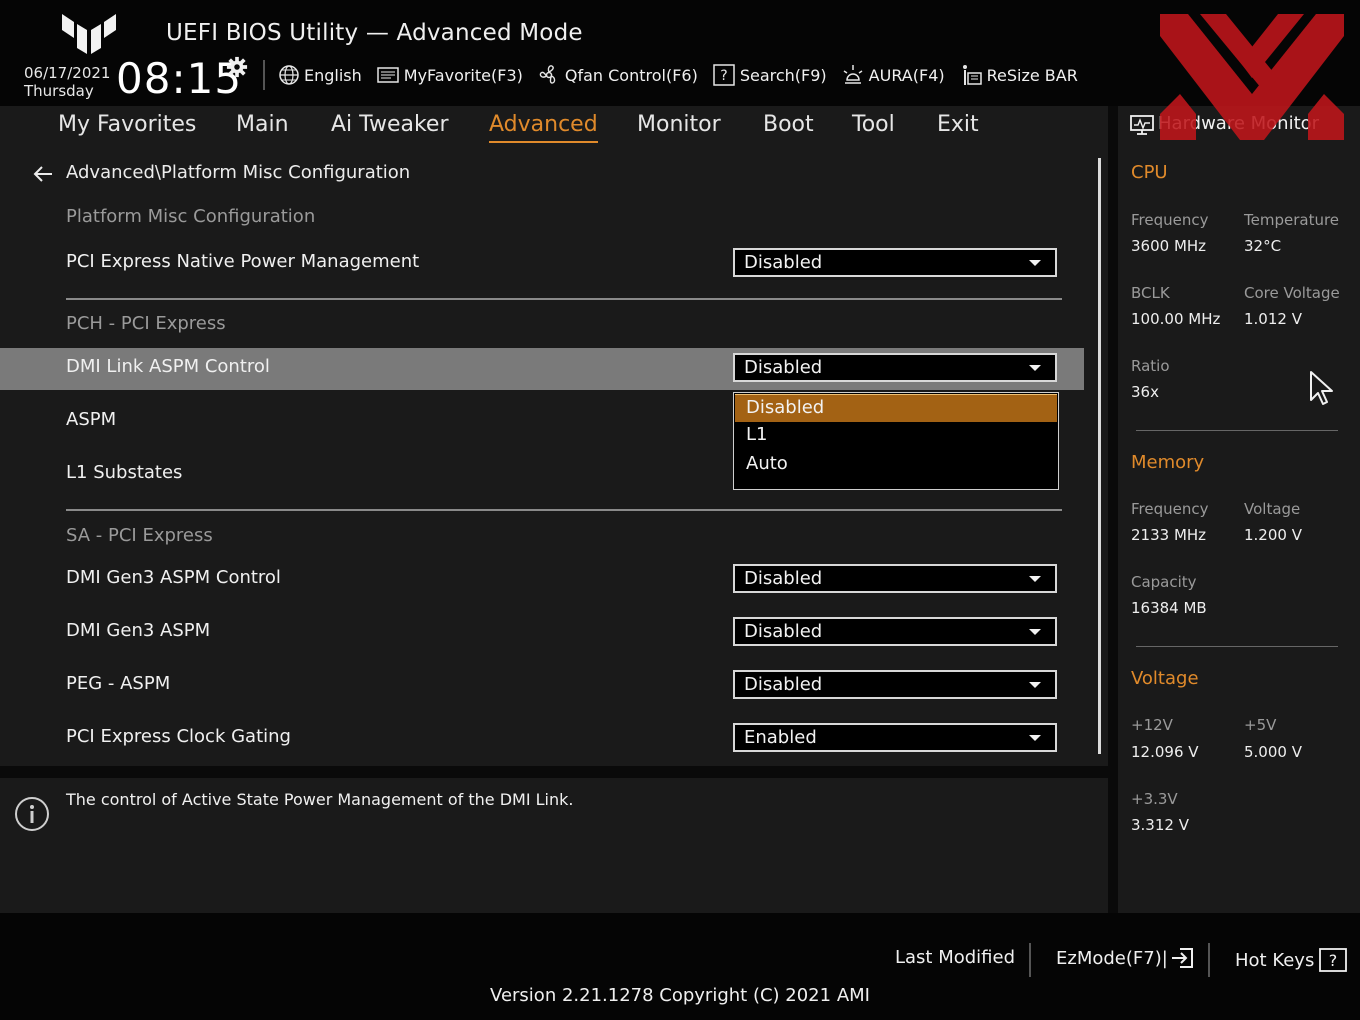  I want to click on memory-frequency-label: Frequency, so click(1170, 509).